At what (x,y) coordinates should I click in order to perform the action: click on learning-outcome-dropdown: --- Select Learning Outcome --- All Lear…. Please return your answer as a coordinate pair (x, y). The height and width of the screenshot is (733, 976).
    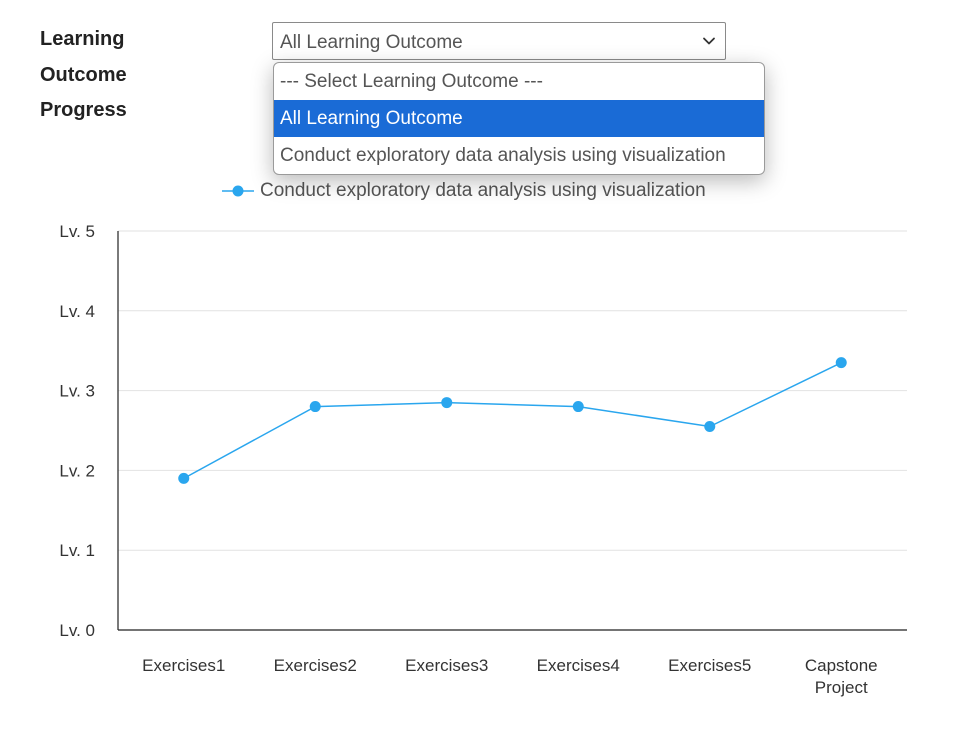
    Looking at the image, I should click on (519, 118).